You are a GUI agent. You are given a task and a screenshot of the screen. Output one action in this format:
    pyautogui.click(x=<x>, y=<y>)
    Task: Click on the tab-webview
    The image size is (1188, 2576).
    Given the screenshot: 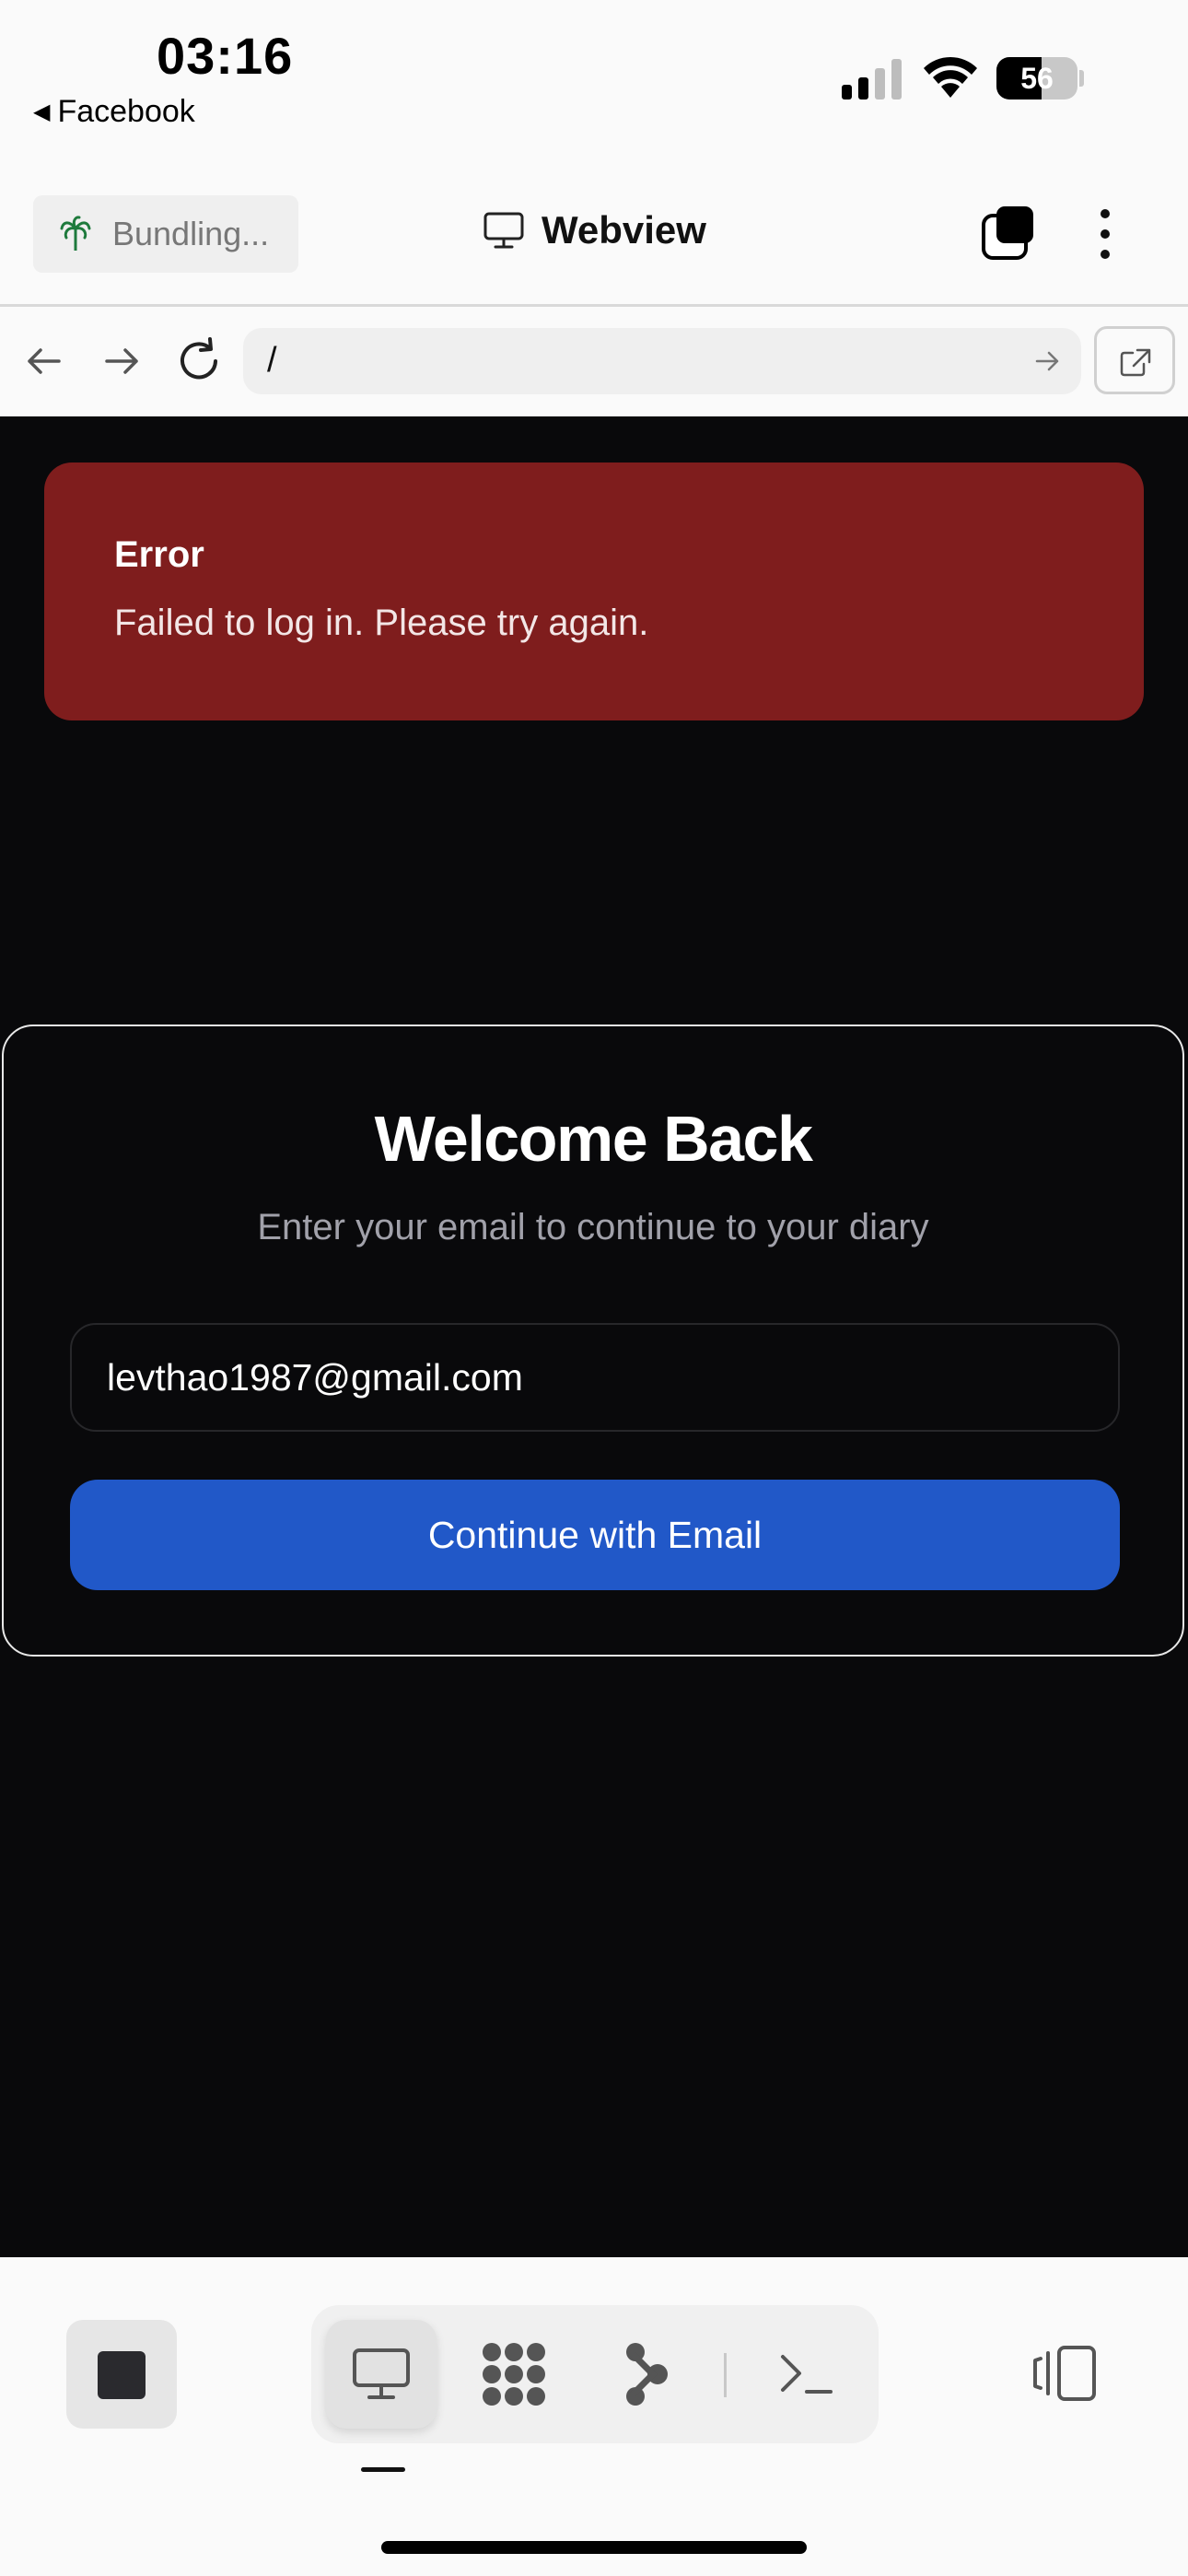 What is the action you would take?
    pyautogui.click(x=381, y=2374)
    